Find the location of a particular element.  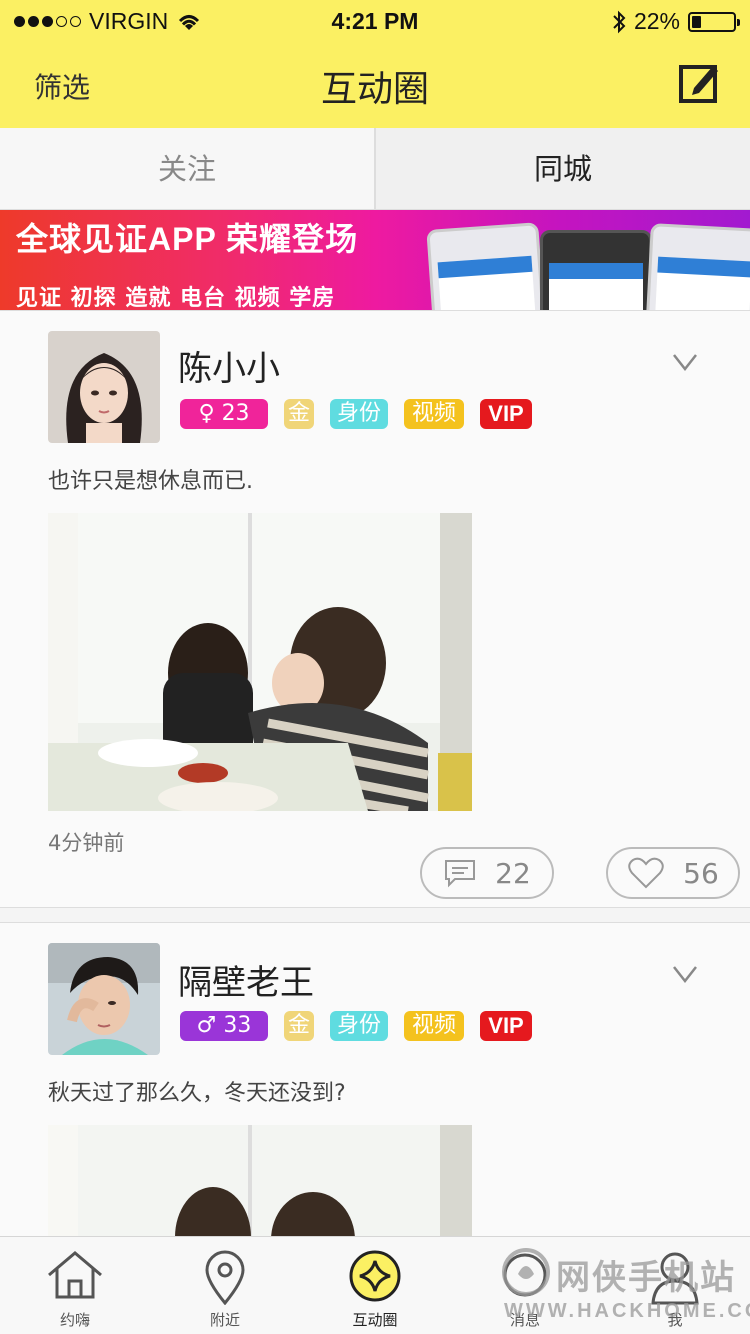

photo-image is located at coordinates (260, 662).